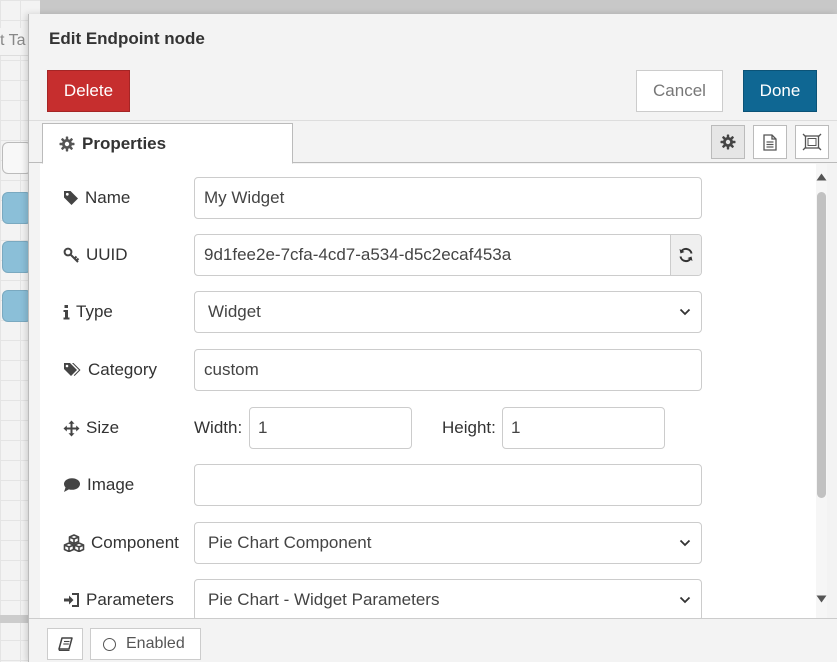 The image size is (837, 662). Describe the element at coordinates (330, 428) in the screenshot. I see `width-input: 1` at that location.